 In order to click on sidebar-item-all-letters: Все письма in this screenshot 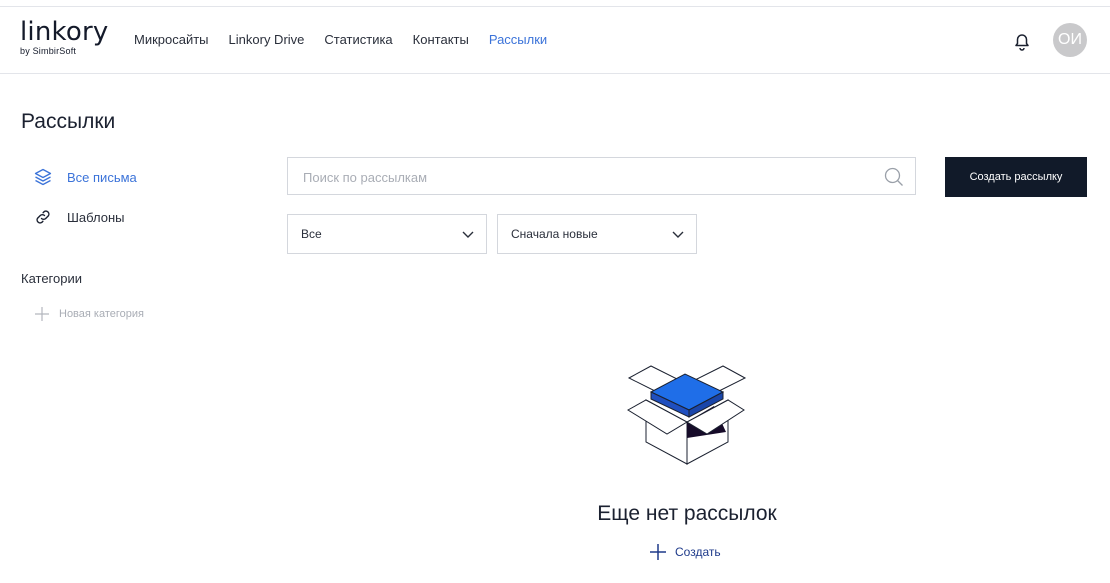, I will do `click(85, 177)`.